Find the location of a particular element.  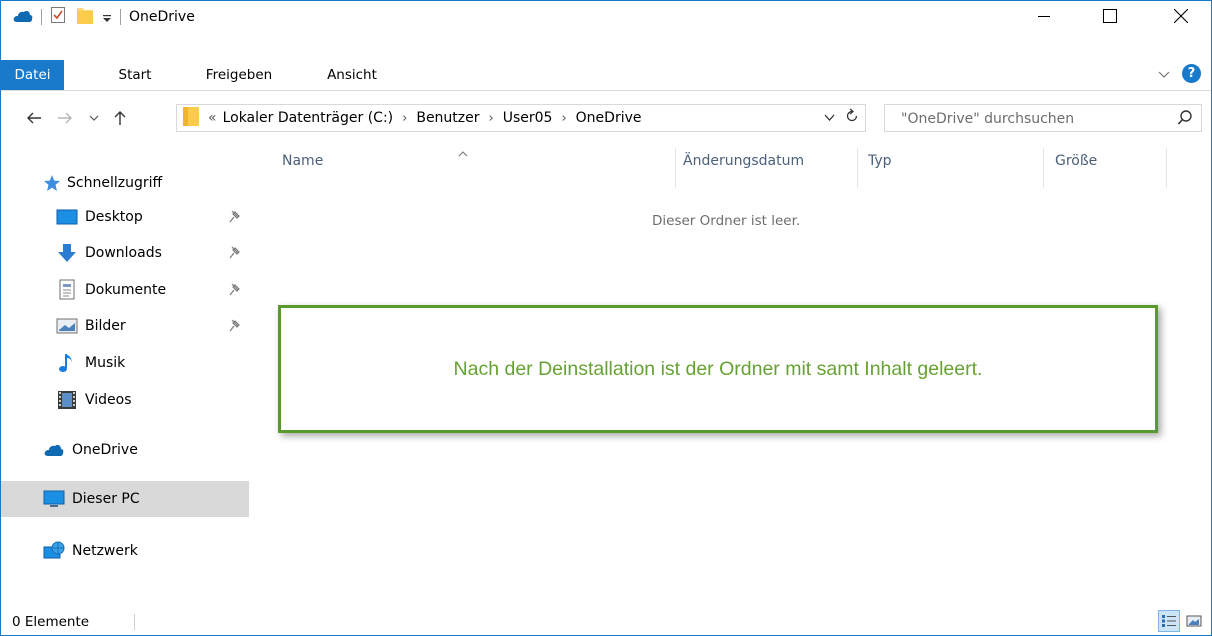

nav-item-documents: Dokumente is located at coordinates (125, 290).